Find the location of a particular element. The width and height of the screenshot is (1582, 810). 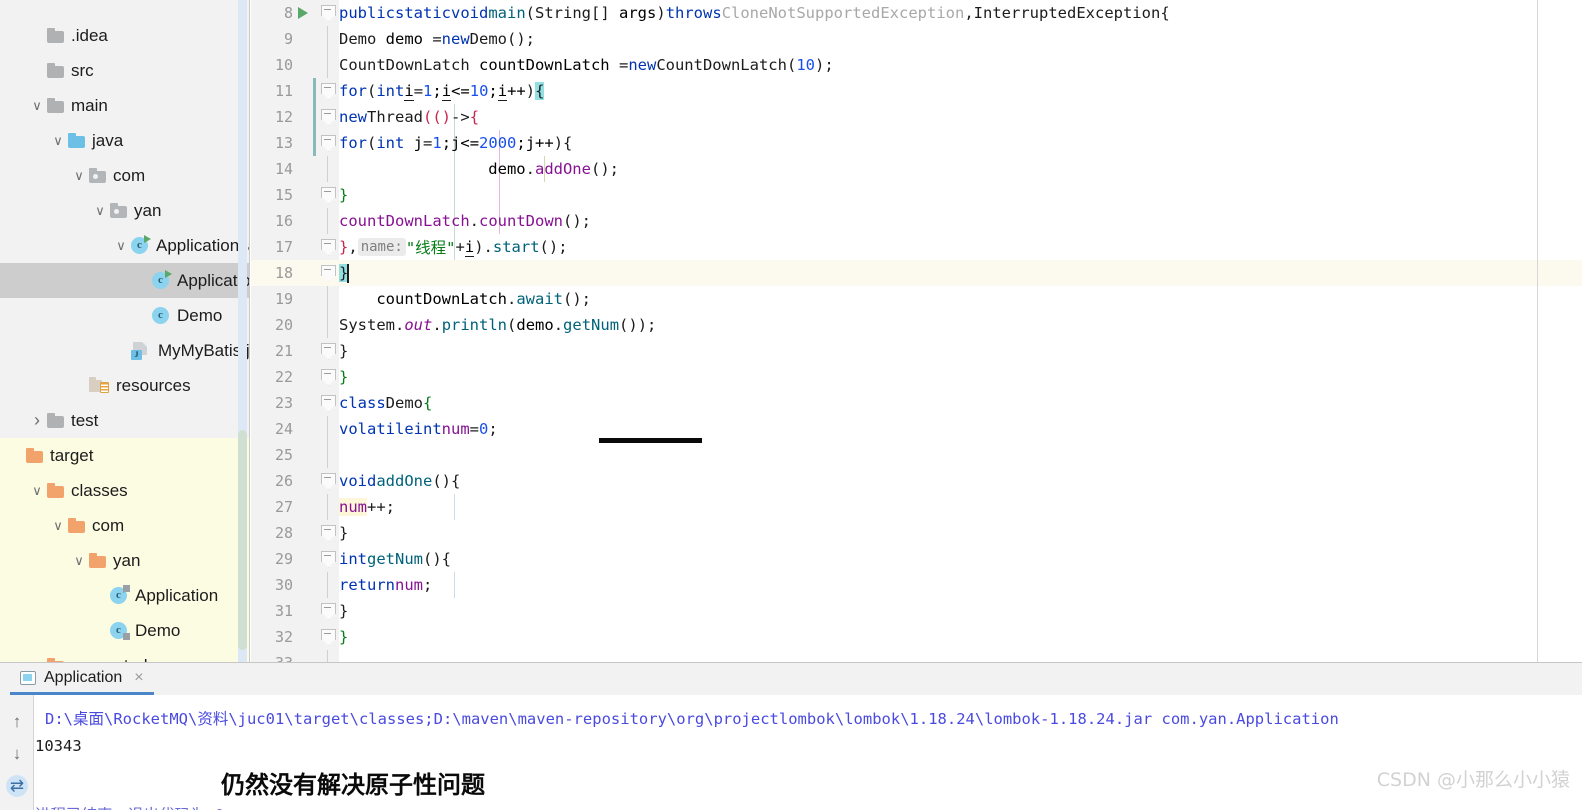

tree-item-mymybatis-java: J MyMyBatis.java is located at coordinates (124, 350).